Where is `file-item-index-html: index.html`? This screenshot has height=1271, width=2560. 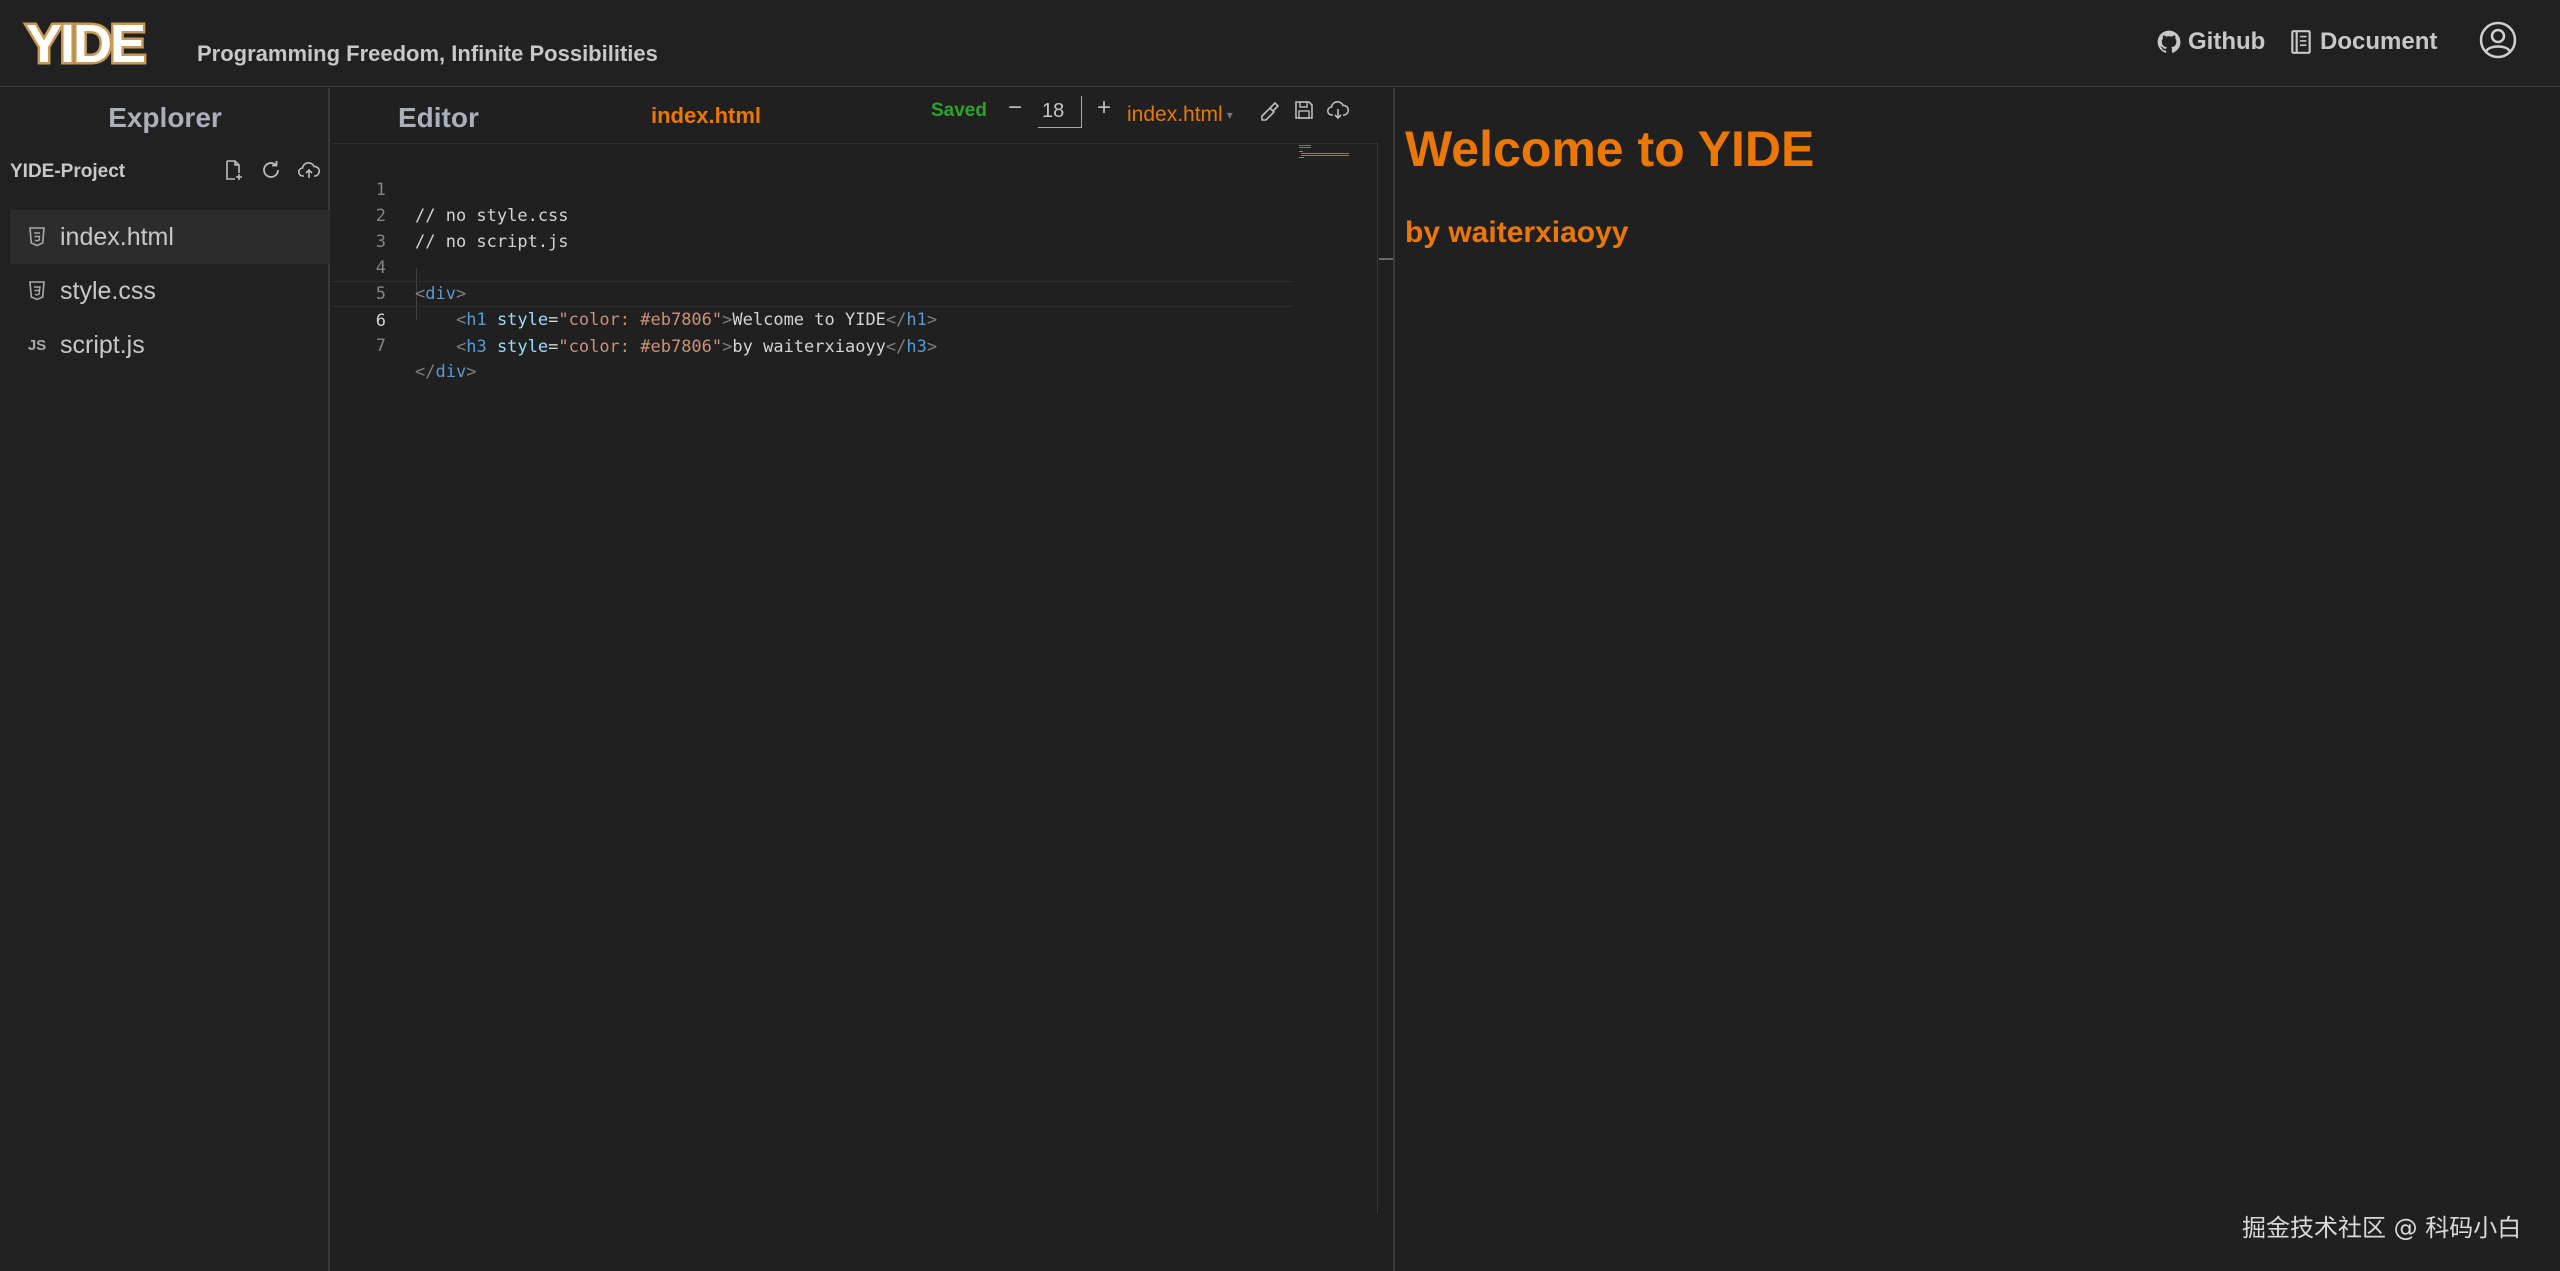 file-item-index-html: index.html is located at coordinates (170, 237).